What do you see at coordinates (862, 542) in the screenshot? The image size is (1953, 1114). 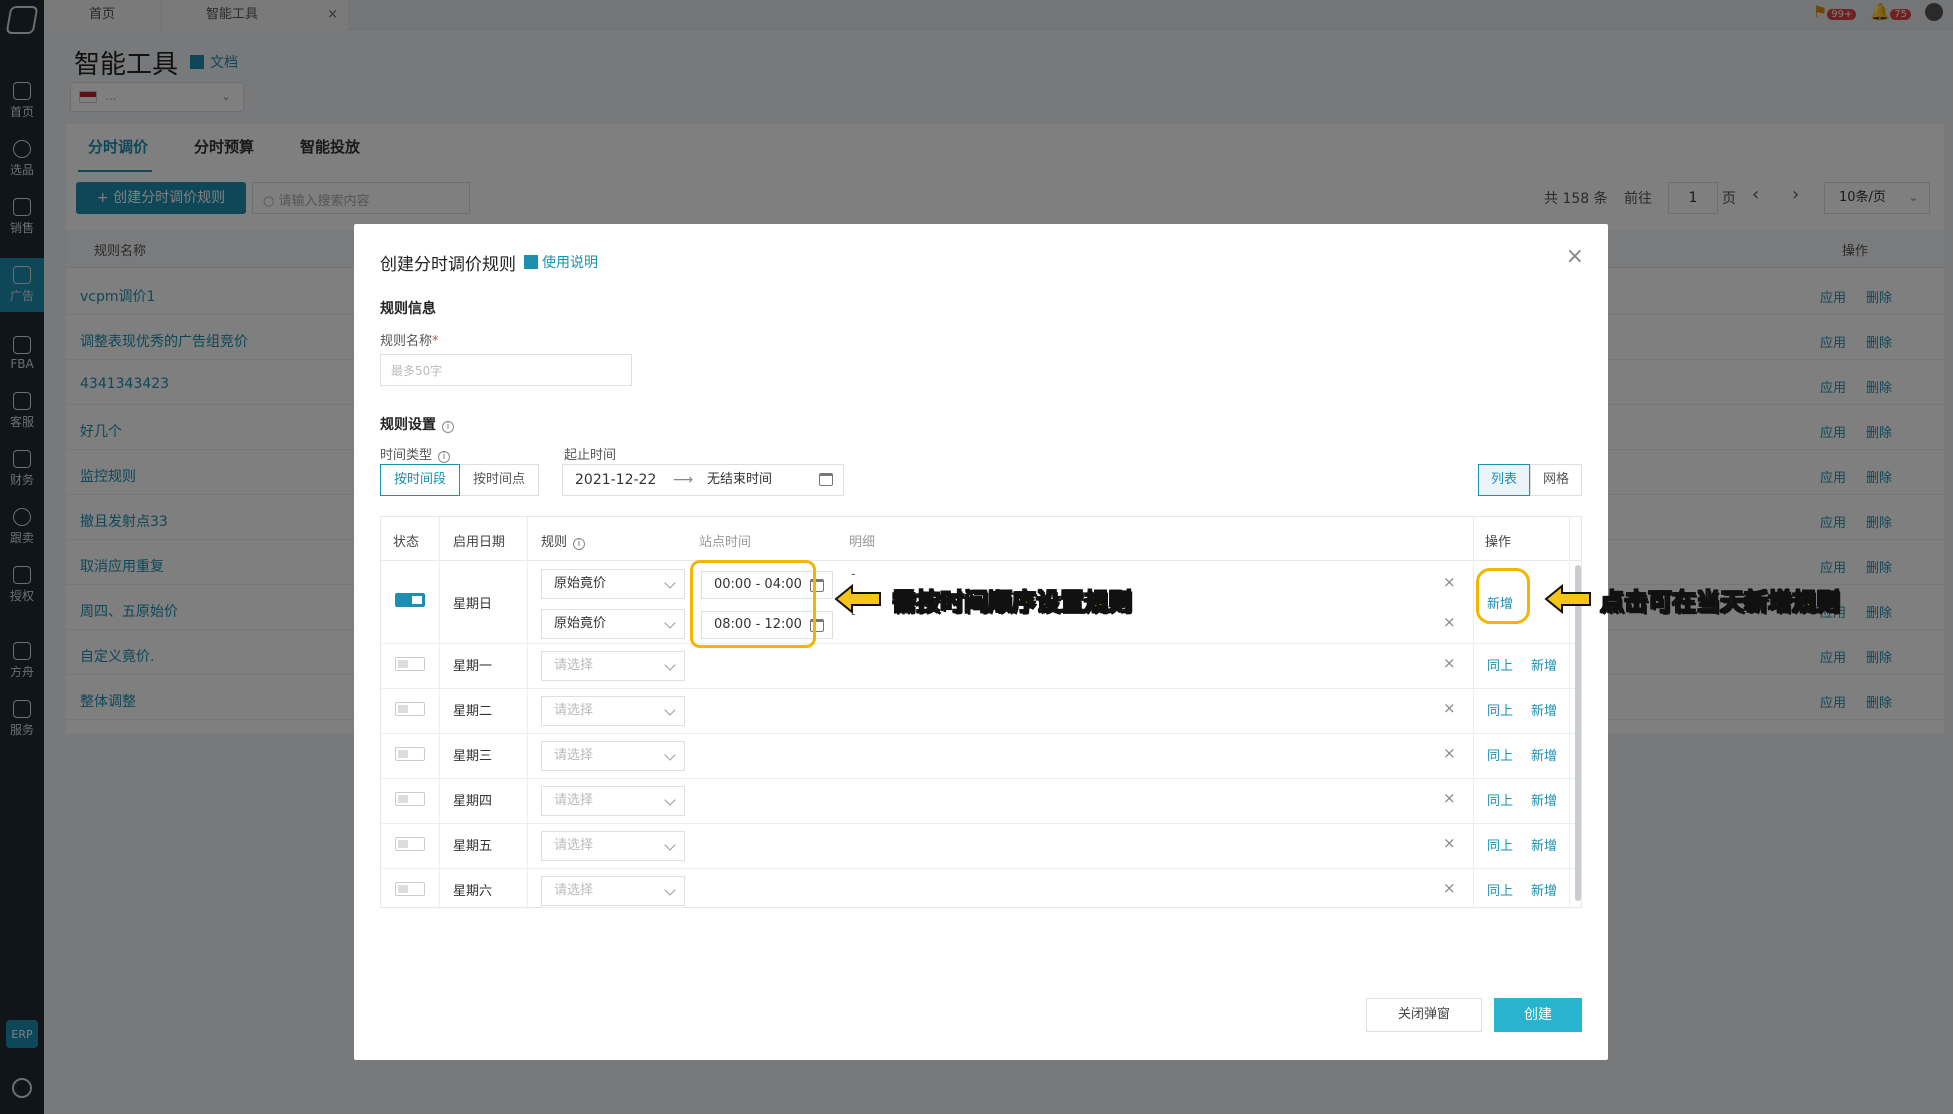 I see `header-detail: 明细` at bounding box center [862, 542].